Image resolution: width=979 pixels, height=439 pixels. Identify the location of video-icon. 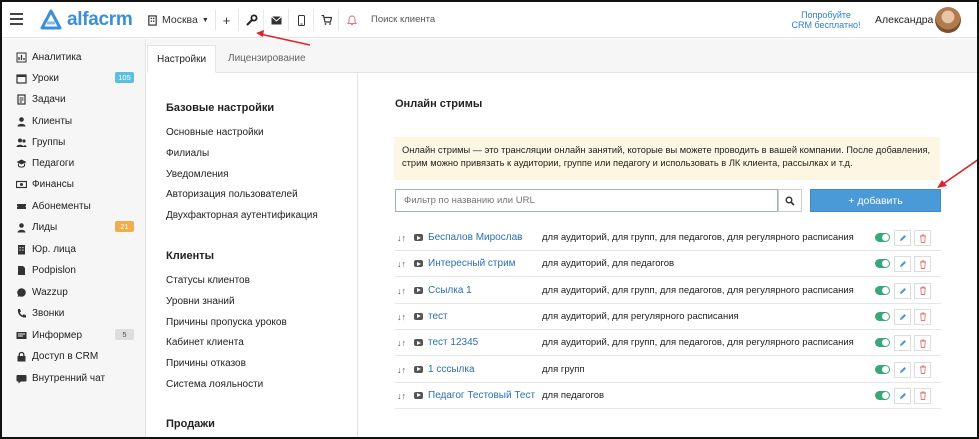
(418, 237).